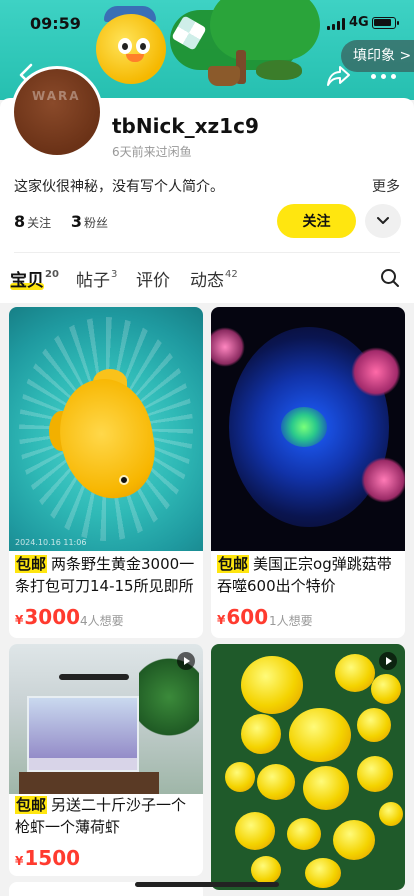  What do you see at coordinates (386, 186) in the screenshot?
I see `bio-more-link: 更多` at bounding box center [386, 186].